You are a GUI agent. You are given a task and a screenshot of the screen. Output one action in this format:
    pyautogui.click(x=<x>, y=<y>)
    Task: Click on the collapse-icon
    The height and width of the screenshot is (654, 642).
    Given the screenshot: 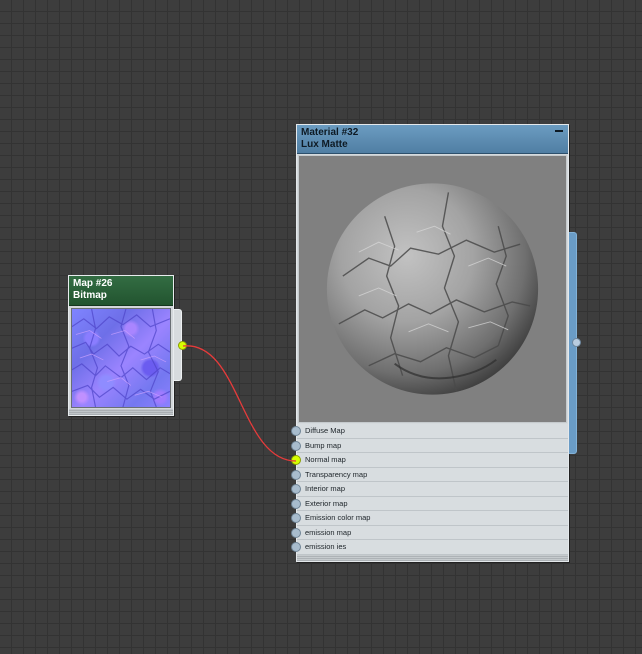 What is the action you would take?
    pyautogui.click(x=559, y=131)
    